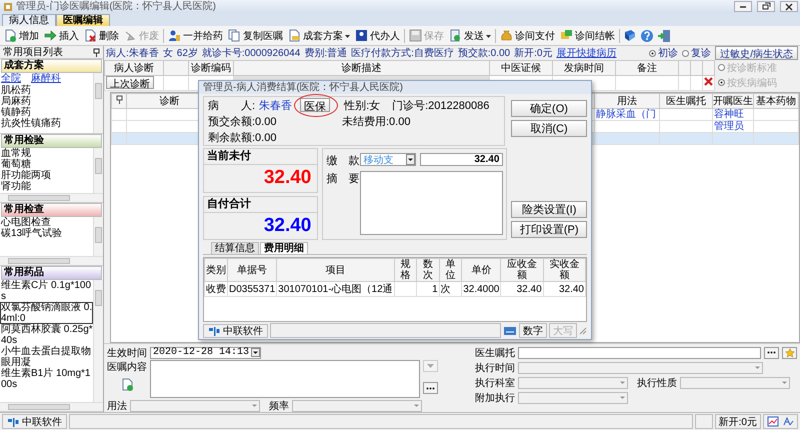 Image resolution: width=800 pixels, height=430 pixels. Describe the element at coordinates (773, 421) in the screenshot. I see `chart-icon` at that location.